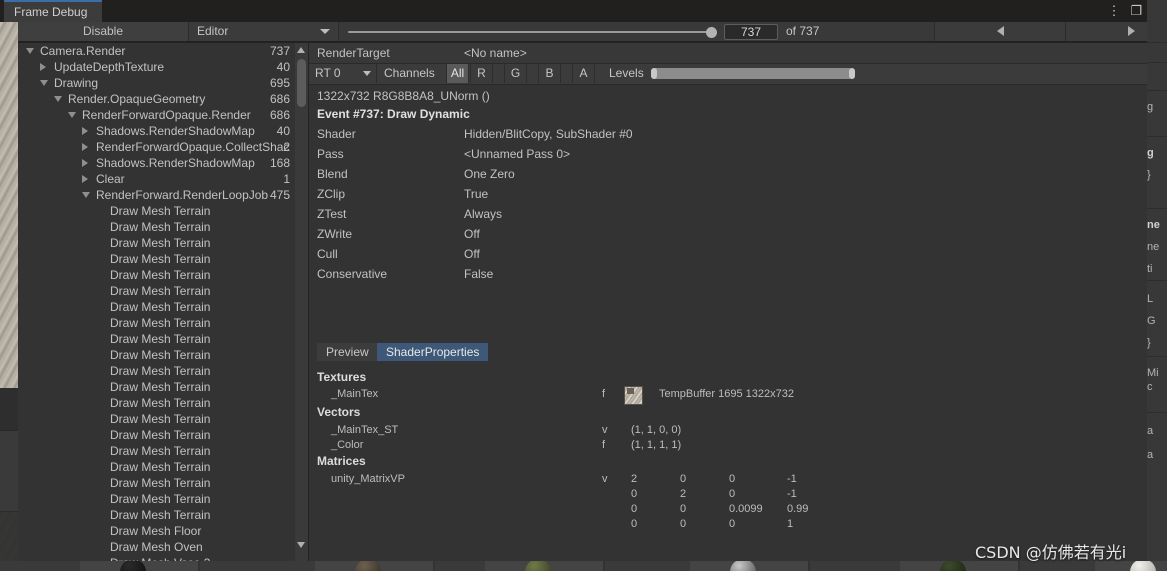 The width and height of the screenshot is (1167, 571). What do you see at coordinates (163, 163) in the screenshot?
I see `tree-row: Shadows.RenderShadowMap 168` at bounding box center [163, 163].